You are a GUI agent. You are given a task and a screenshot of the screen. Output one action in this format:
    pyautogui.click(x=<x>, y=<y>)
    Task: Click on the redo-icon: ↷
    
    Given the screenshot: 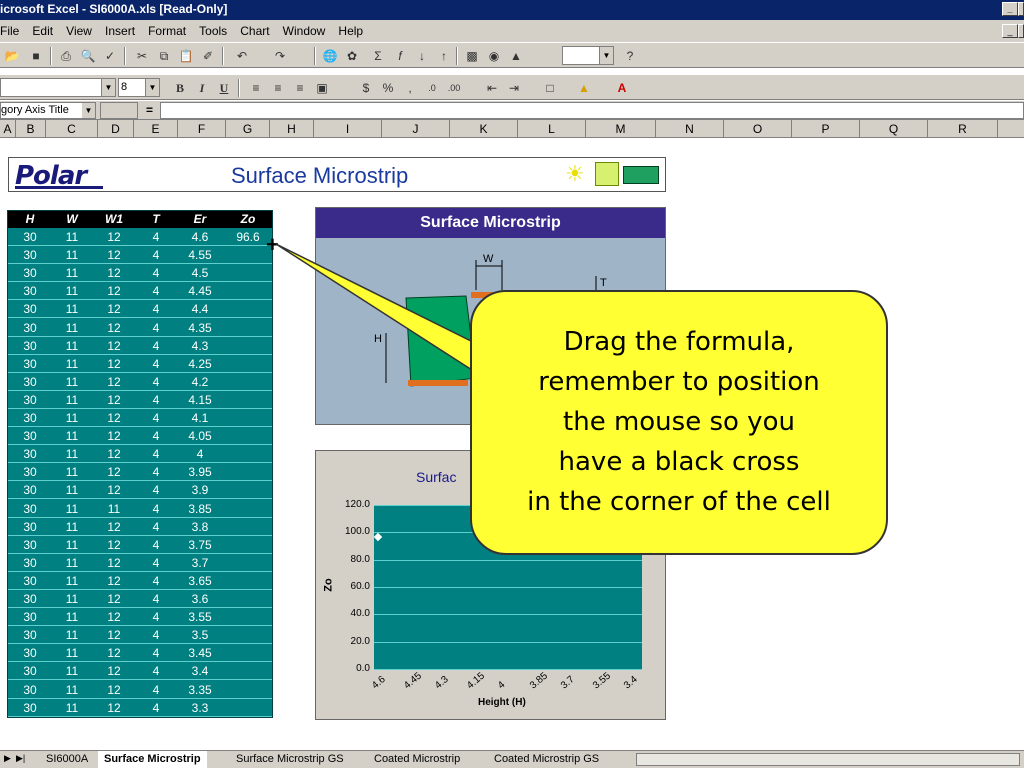 What is the action you would take?
    pyautogui.click(x=280, y=56)
    